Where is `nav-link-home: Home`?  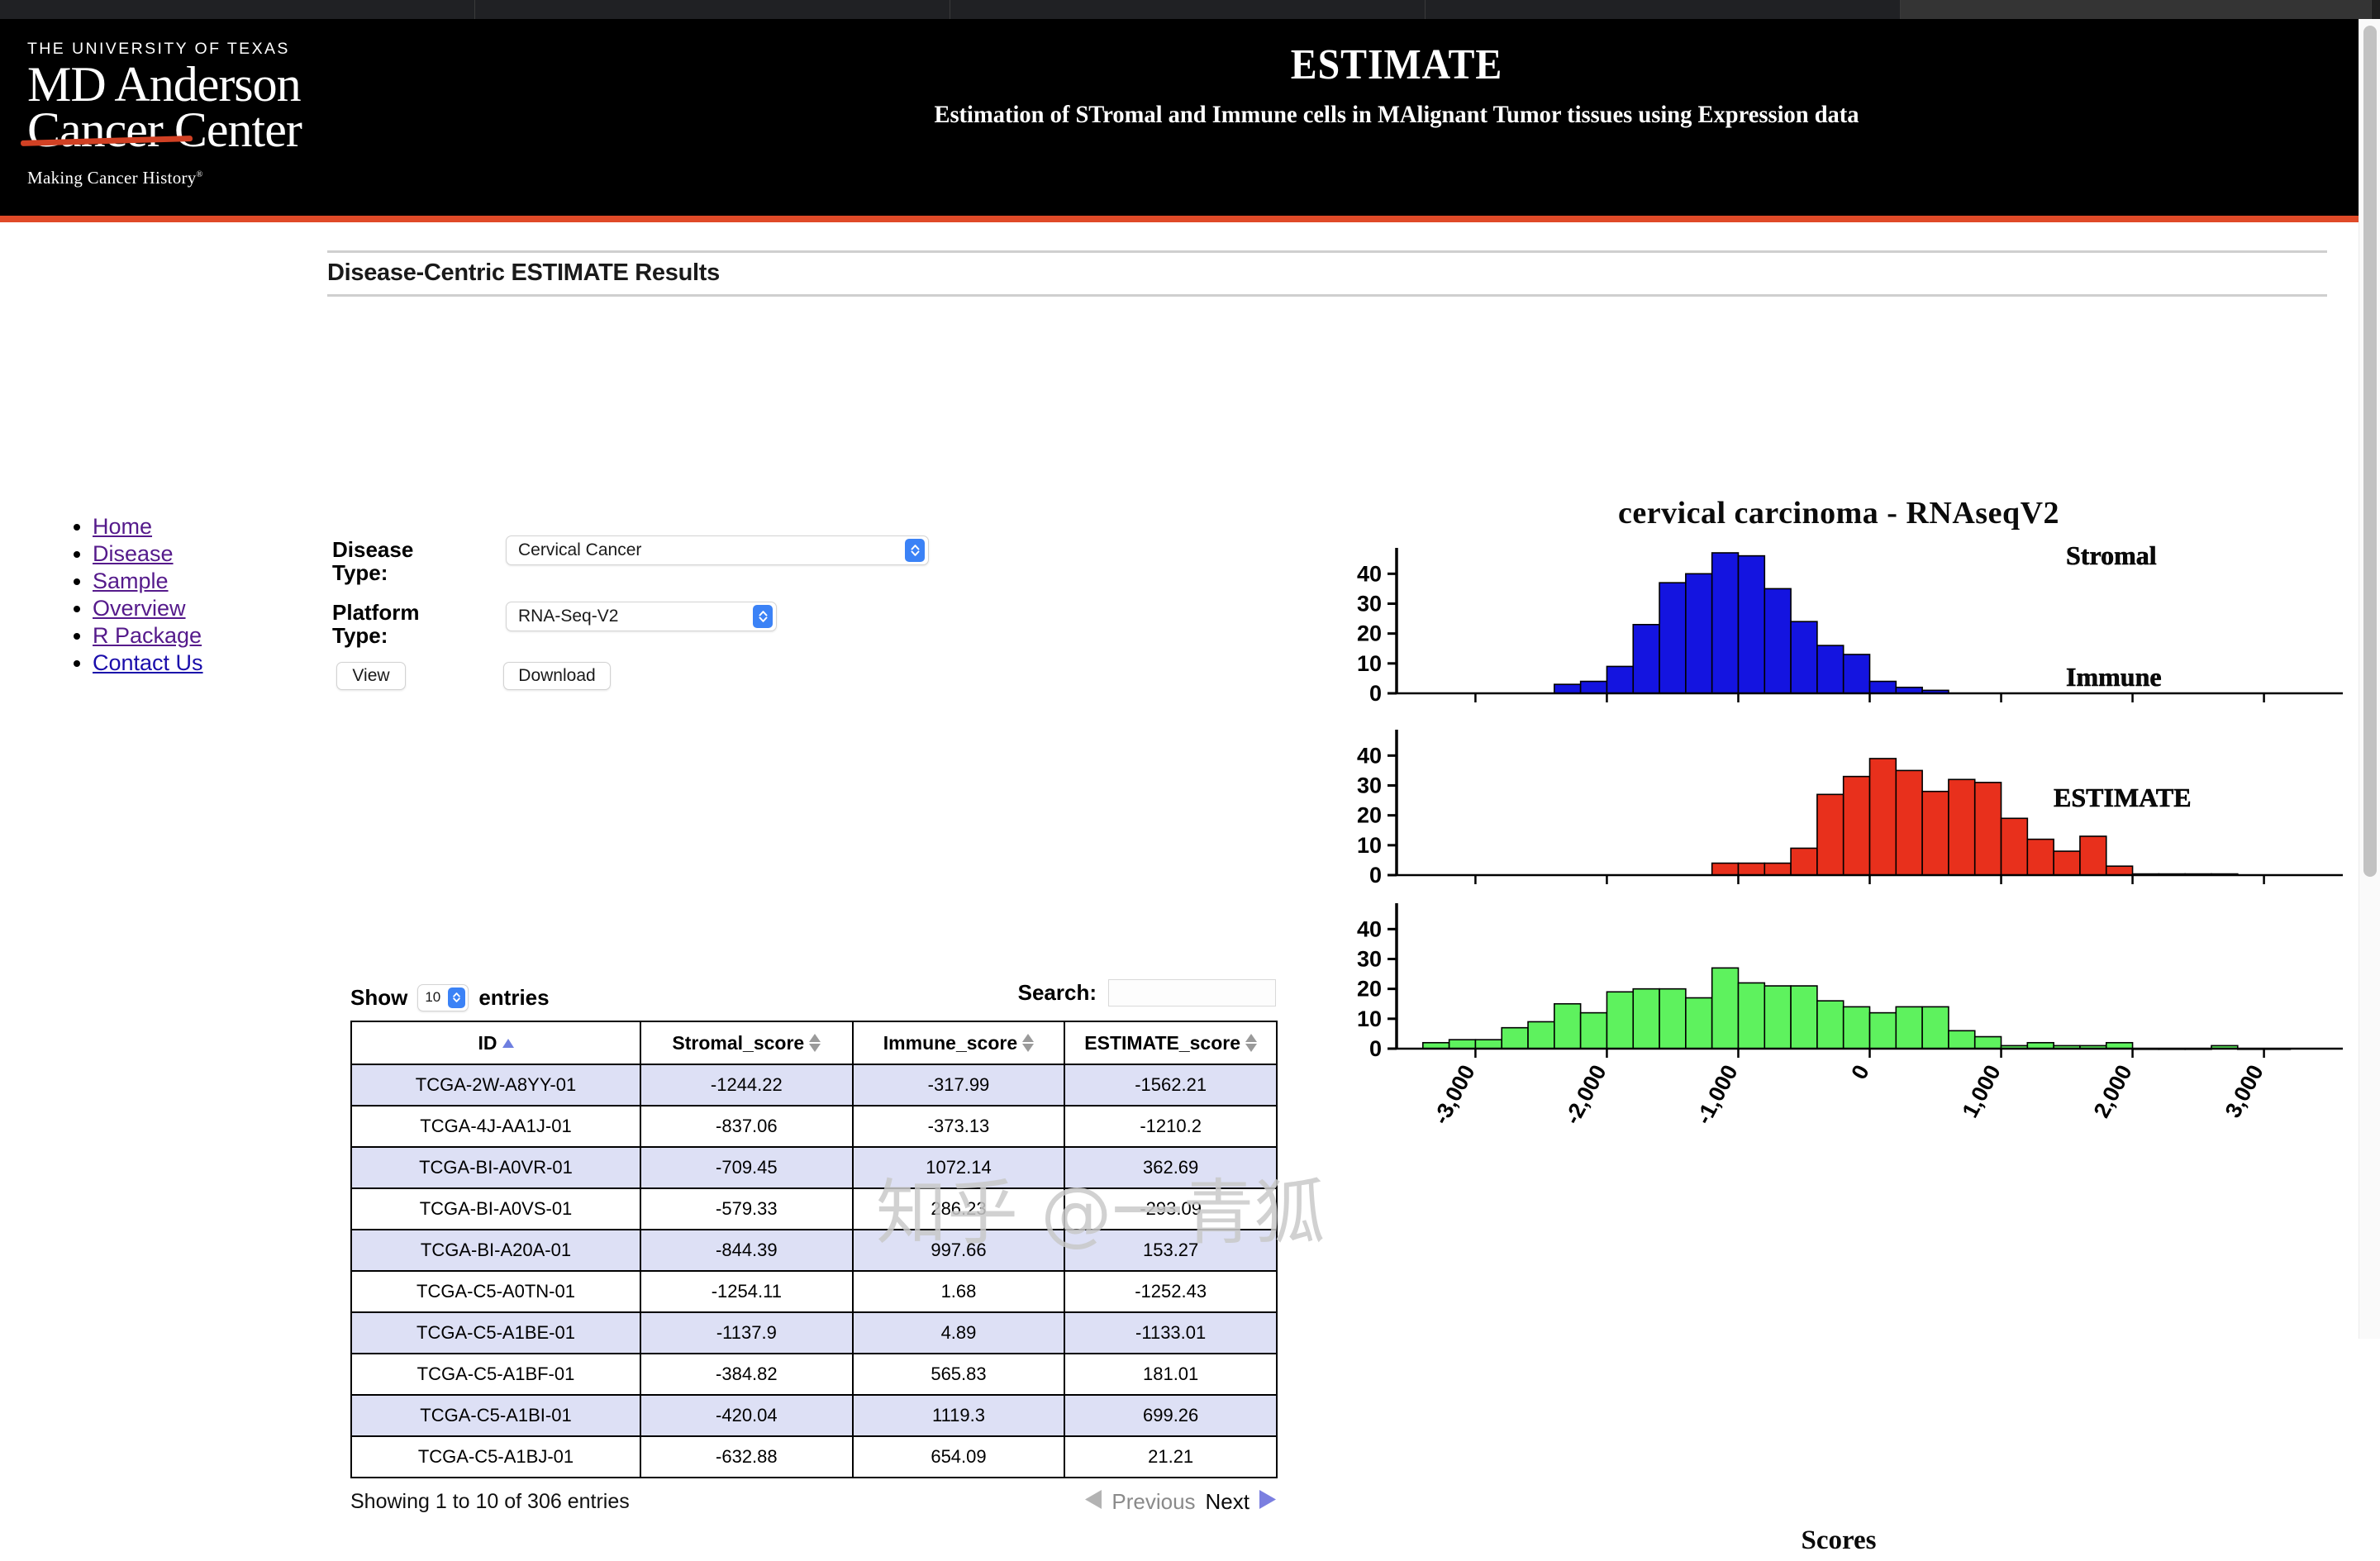
nav-link-home: Home is located at coordinates (122, 526).